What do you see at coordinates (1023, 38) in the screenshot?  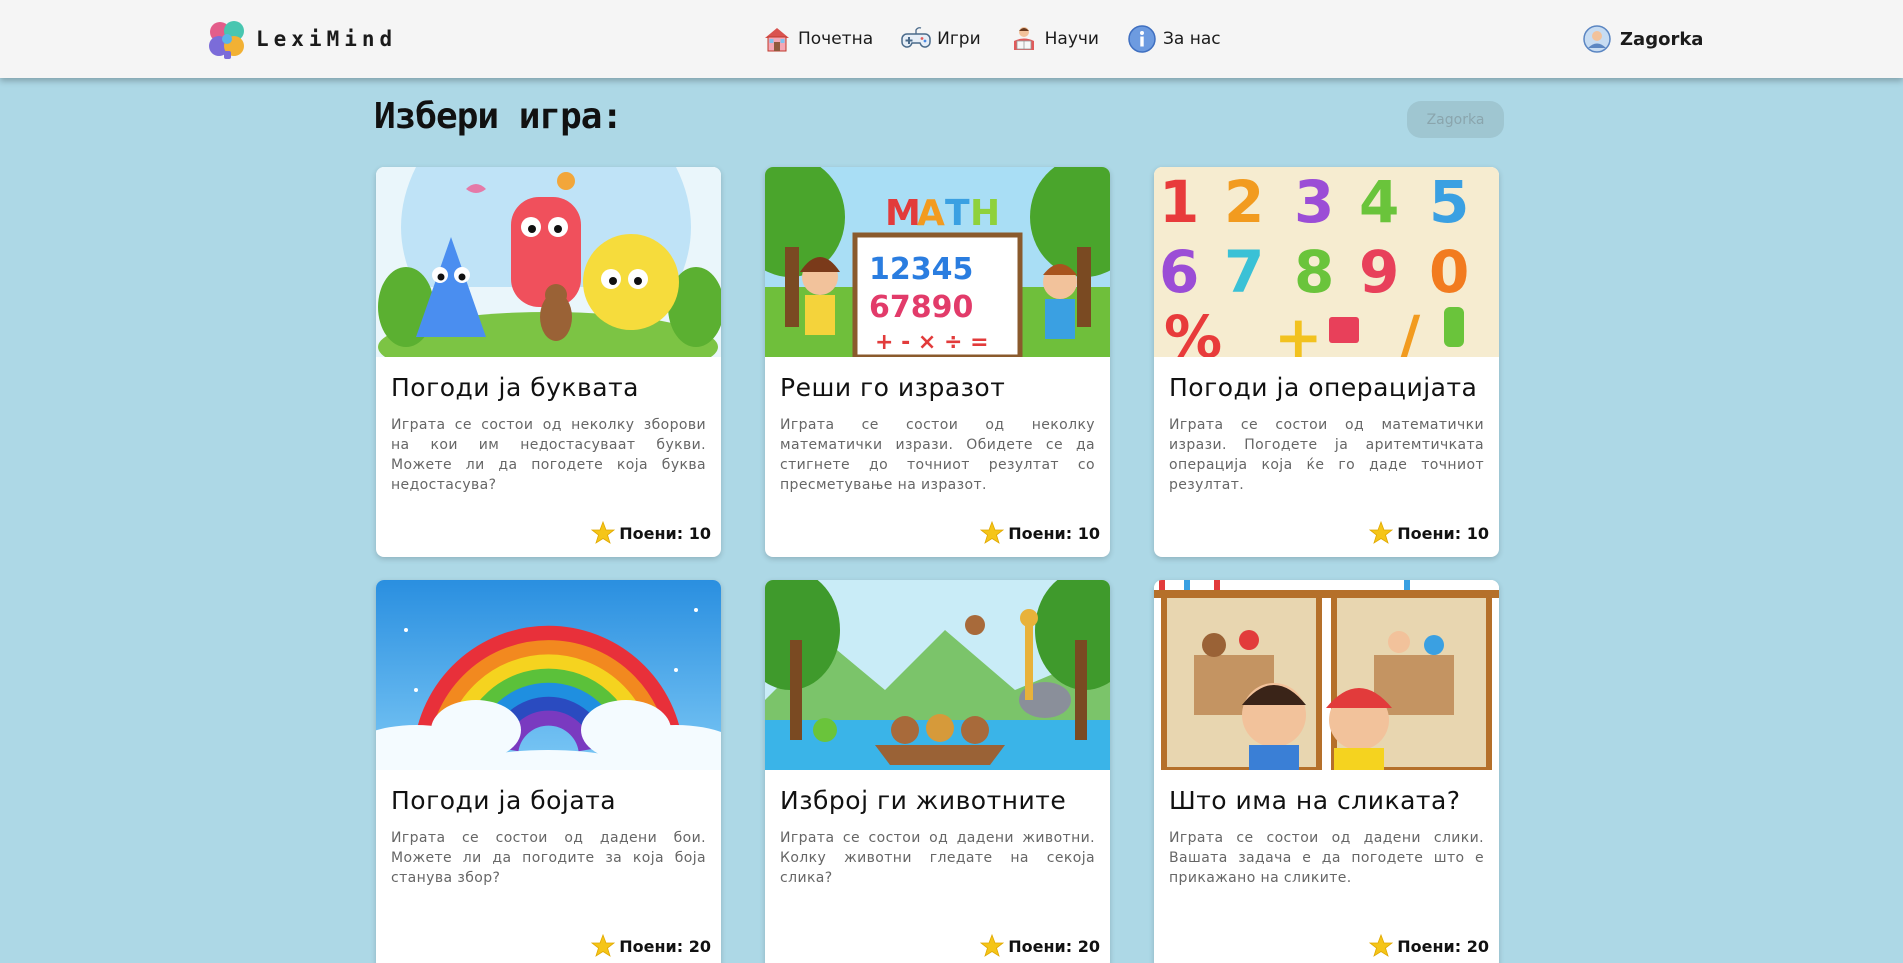 I see `study-icon` at bounding box center [1023, 38].